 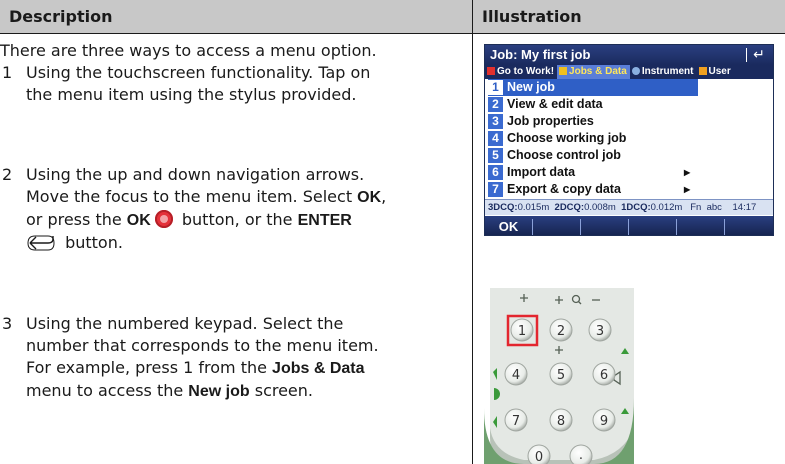 What do you see at coordinates (384, 196) in the screenshot?
I see `text-run: ,` at bounding box center [384, 196].